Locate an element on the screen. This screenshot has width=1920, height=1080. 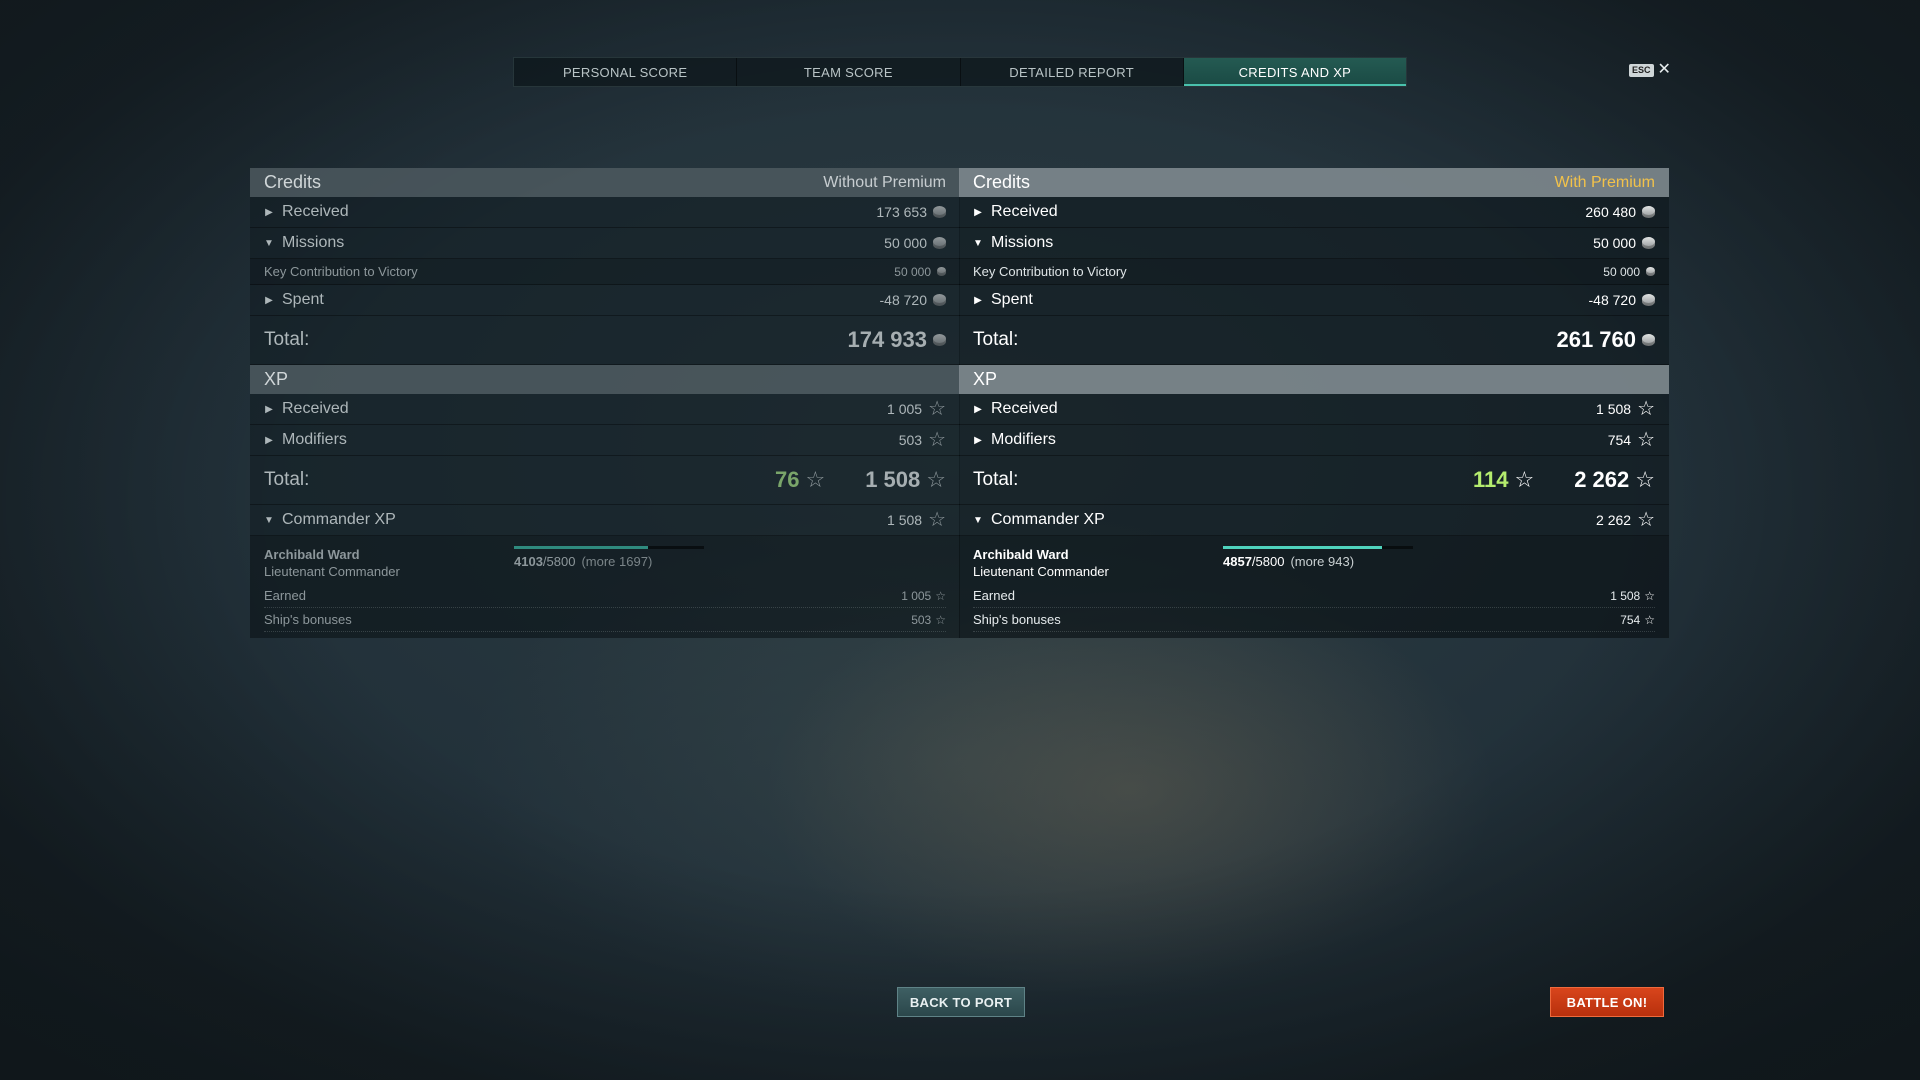
commander-identity: Archibald Ward Lieutenant Commander is located at coordinates (389, 563).